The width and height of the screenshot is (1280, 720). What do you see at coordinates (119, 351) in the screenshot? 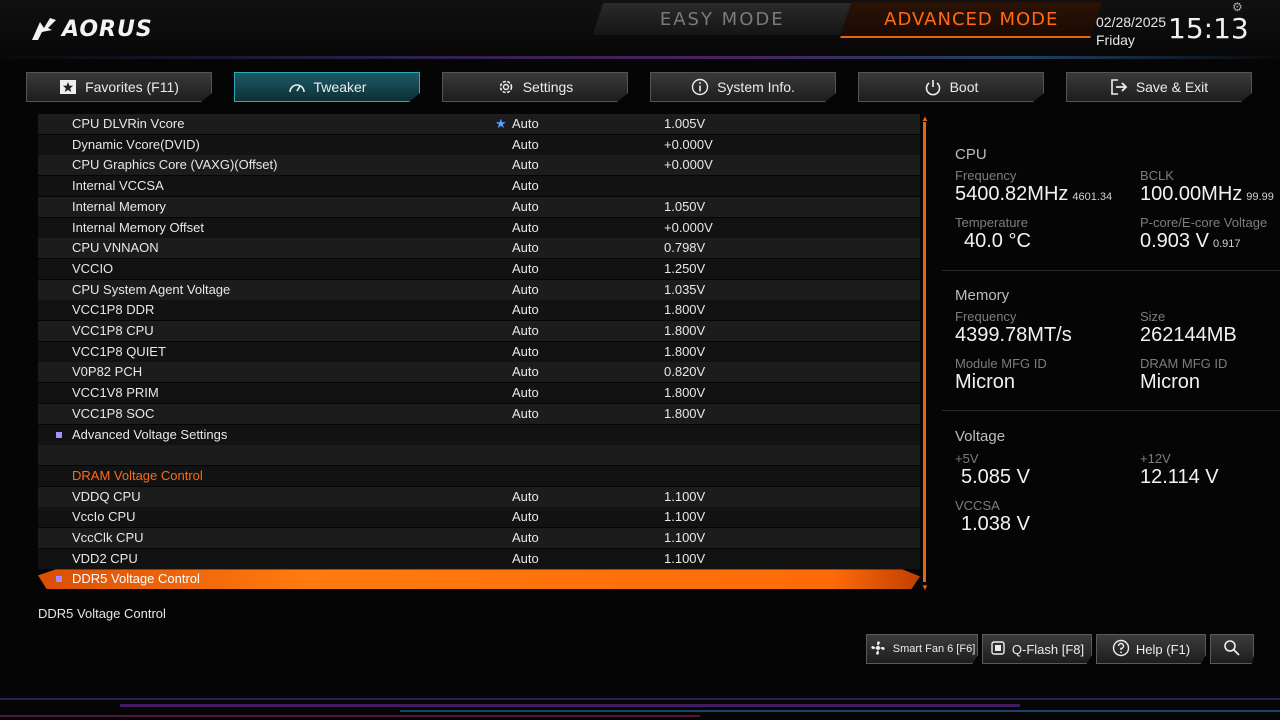
I see `setting-label: VCC1P8 QUIET` at bounding box center [119, 351].